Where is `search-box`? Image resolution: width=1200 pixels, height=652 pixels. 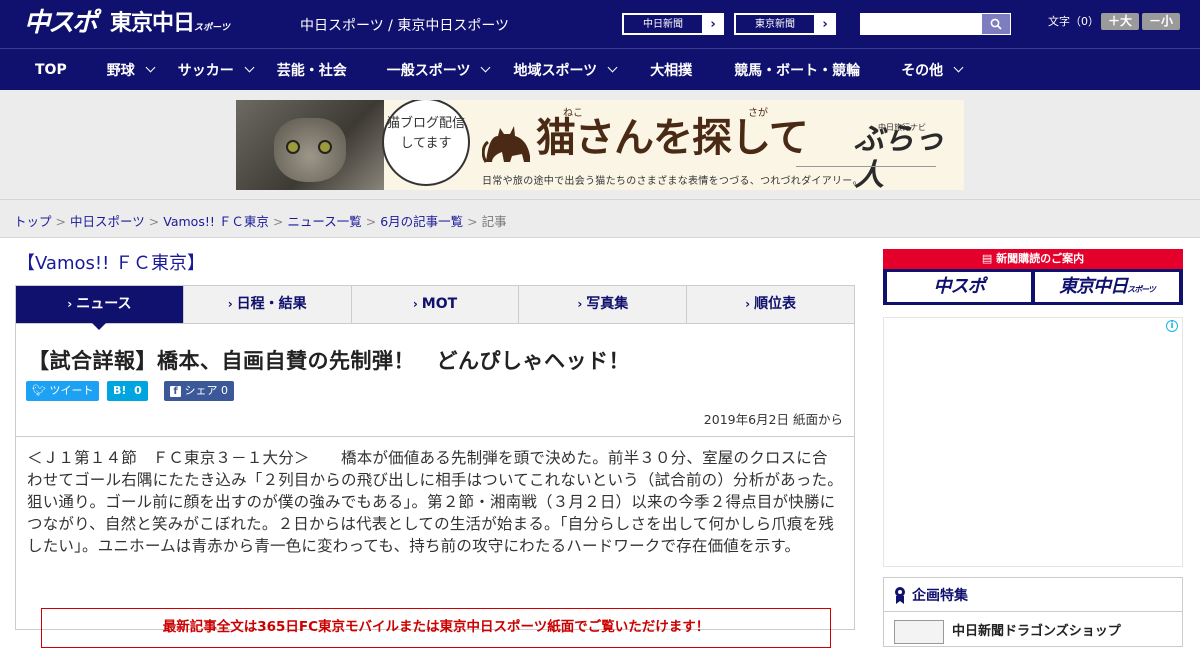 search-box is located at coordinates (935, 24).